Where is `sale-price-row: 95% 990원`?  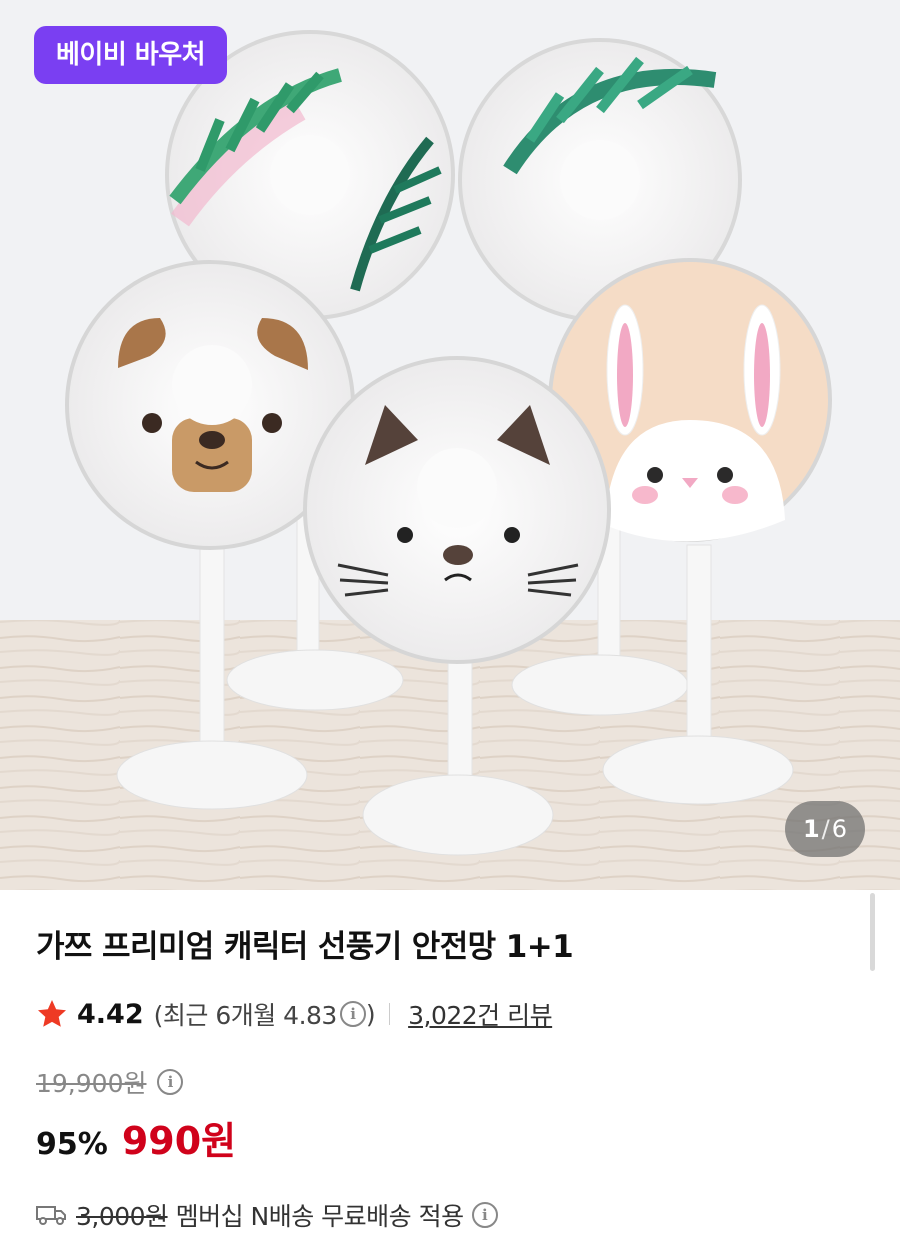
sale-price-row: 95% 990원 is located at coordinates (450, 1136).